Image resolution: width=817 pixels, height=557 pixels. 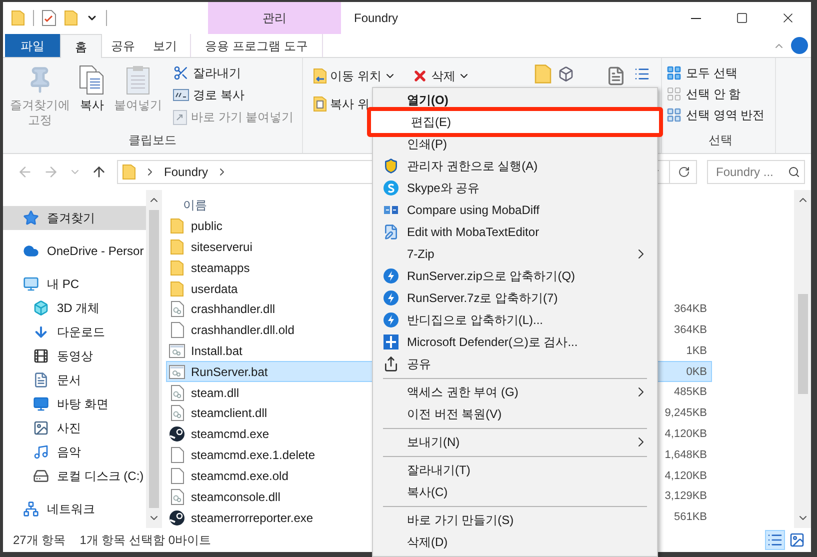 I want to click on file-size: 561KB, so click(x=691, y=518).